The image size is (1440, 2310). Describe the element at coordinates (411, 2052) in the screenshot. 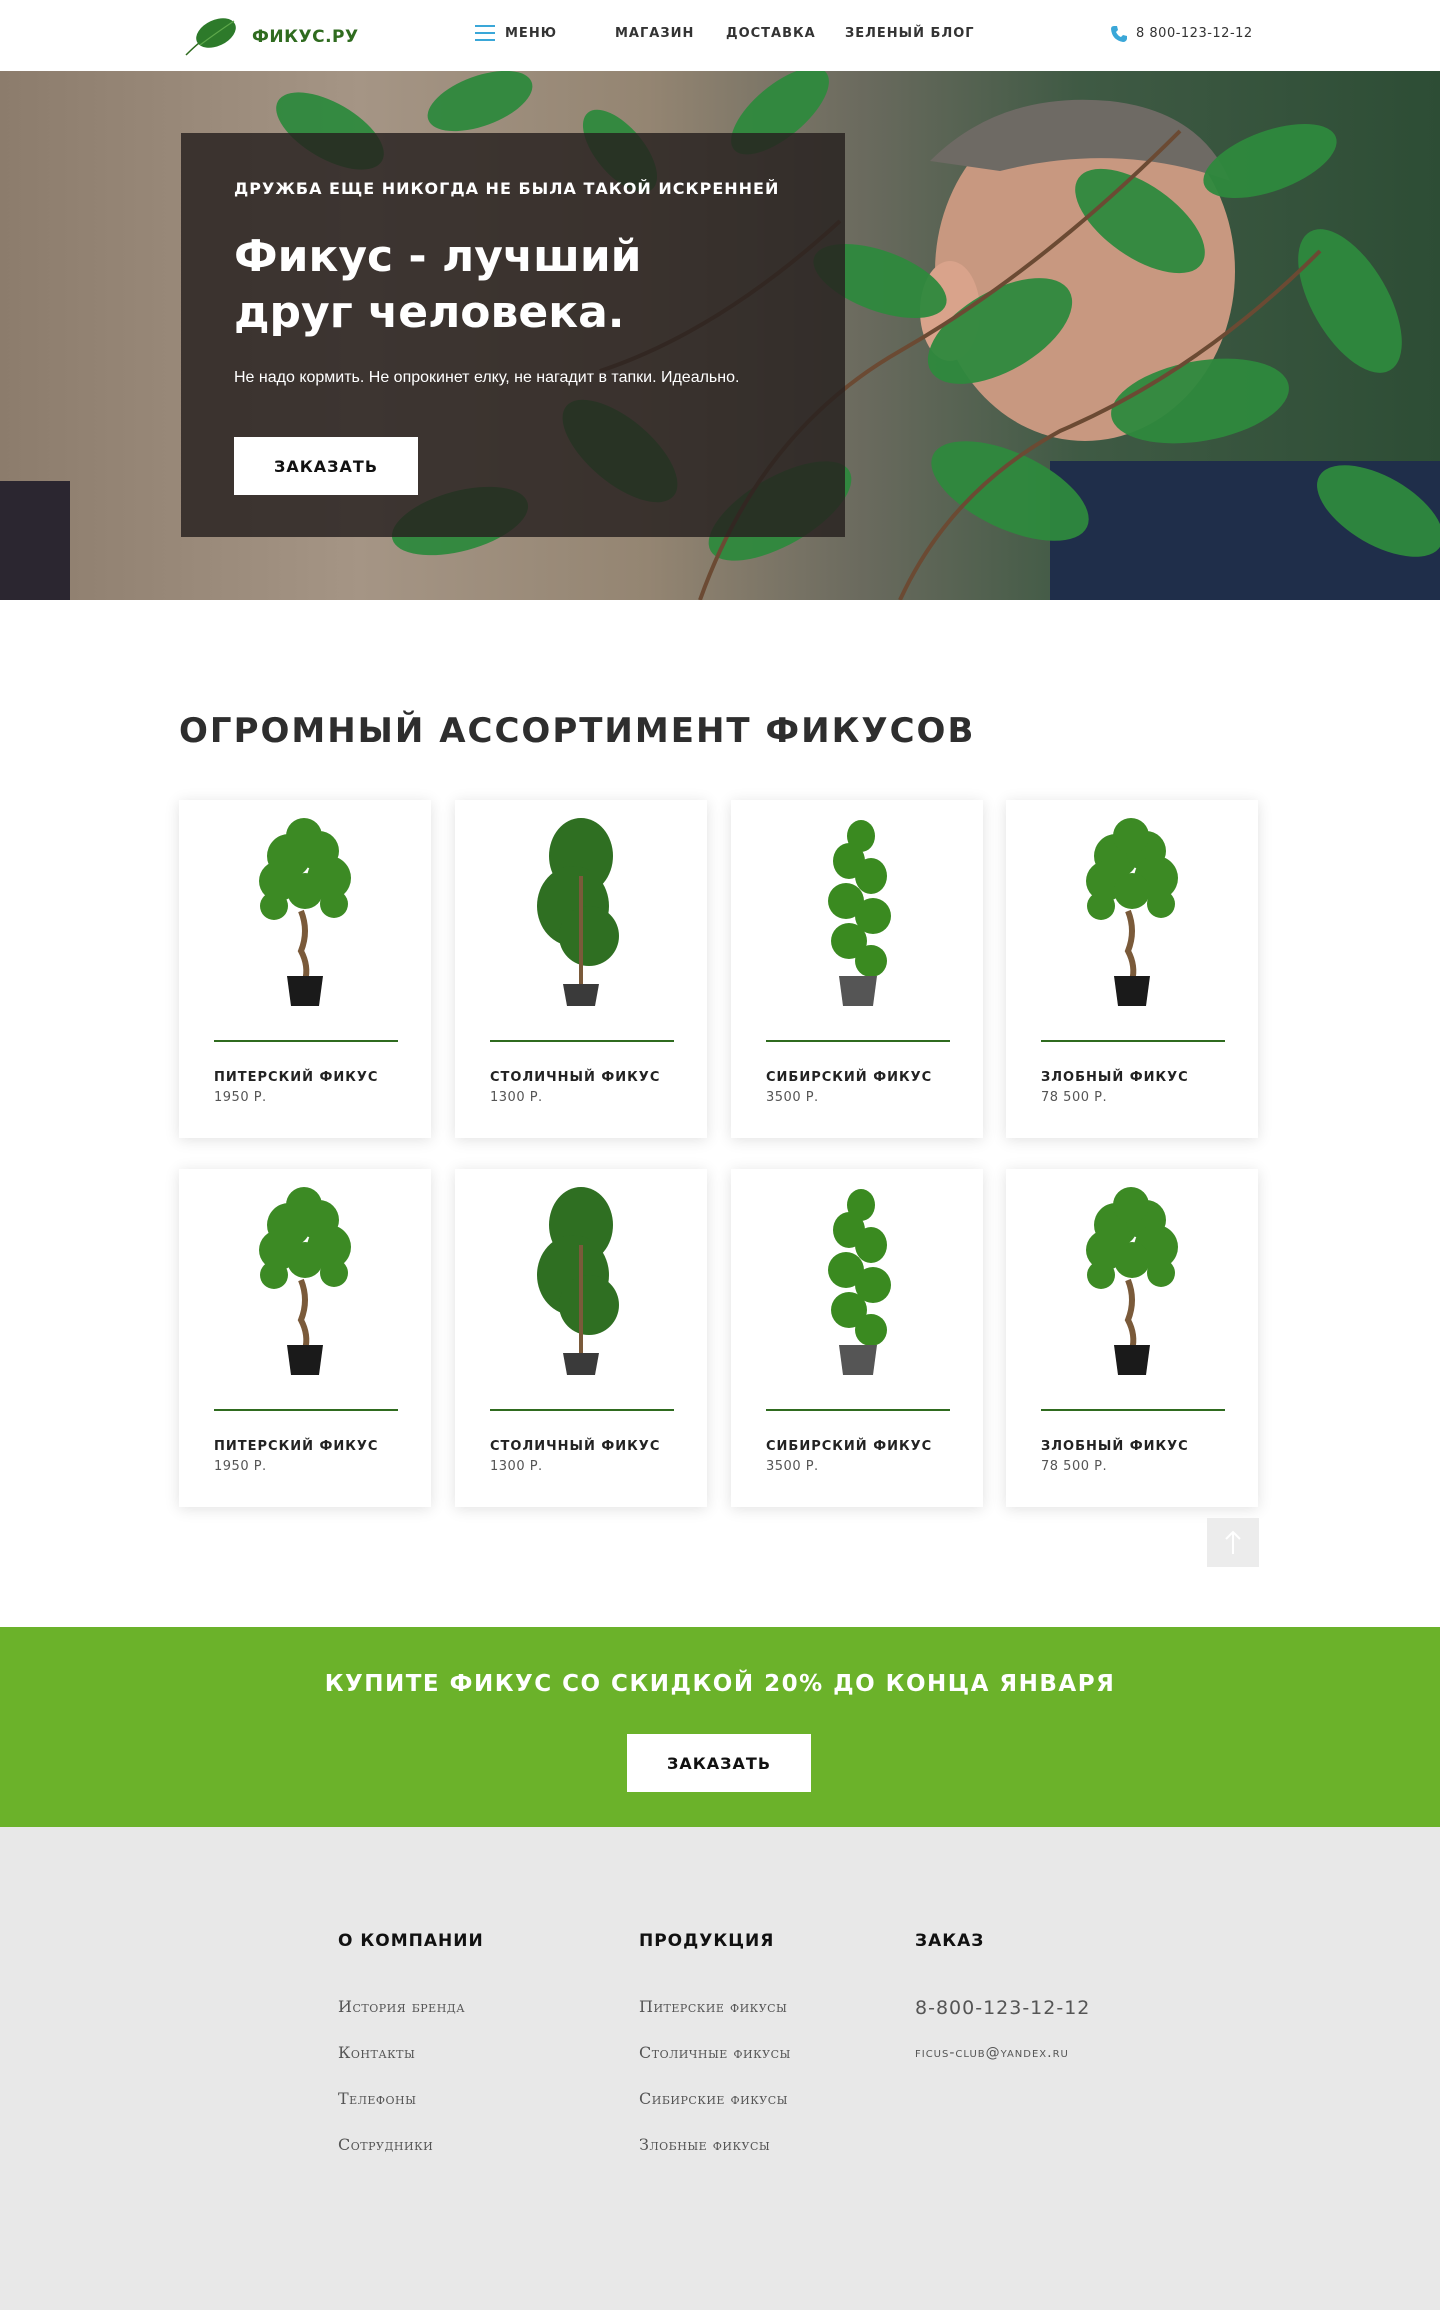

I see `footer-link-contacts: Контакты` at that location.